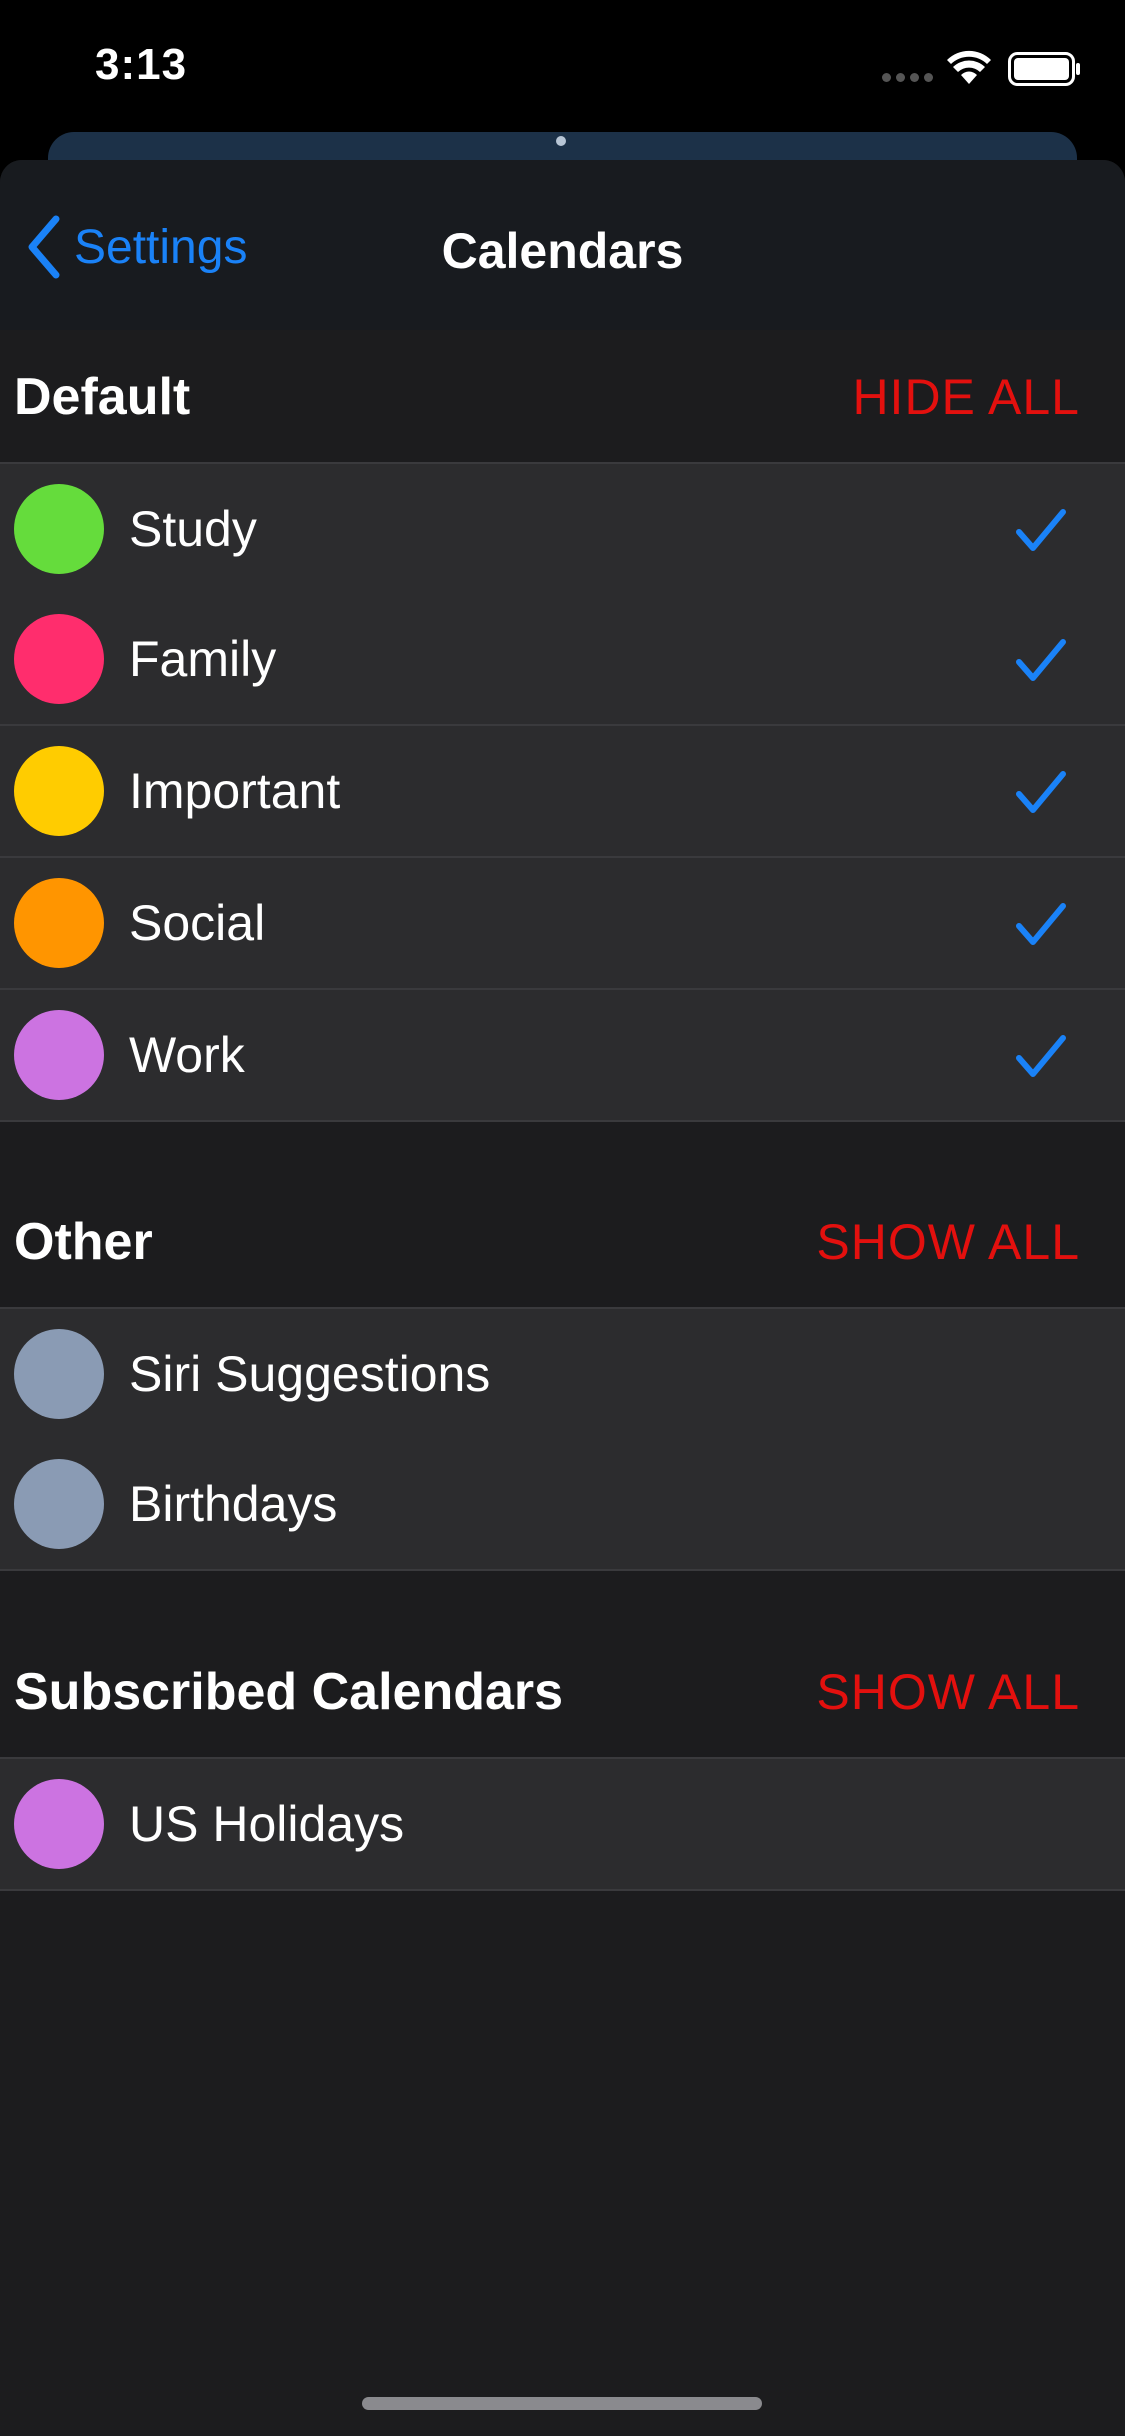  I want to click on calendar-row-birthdays: Birthdays, so click(562, 1505).